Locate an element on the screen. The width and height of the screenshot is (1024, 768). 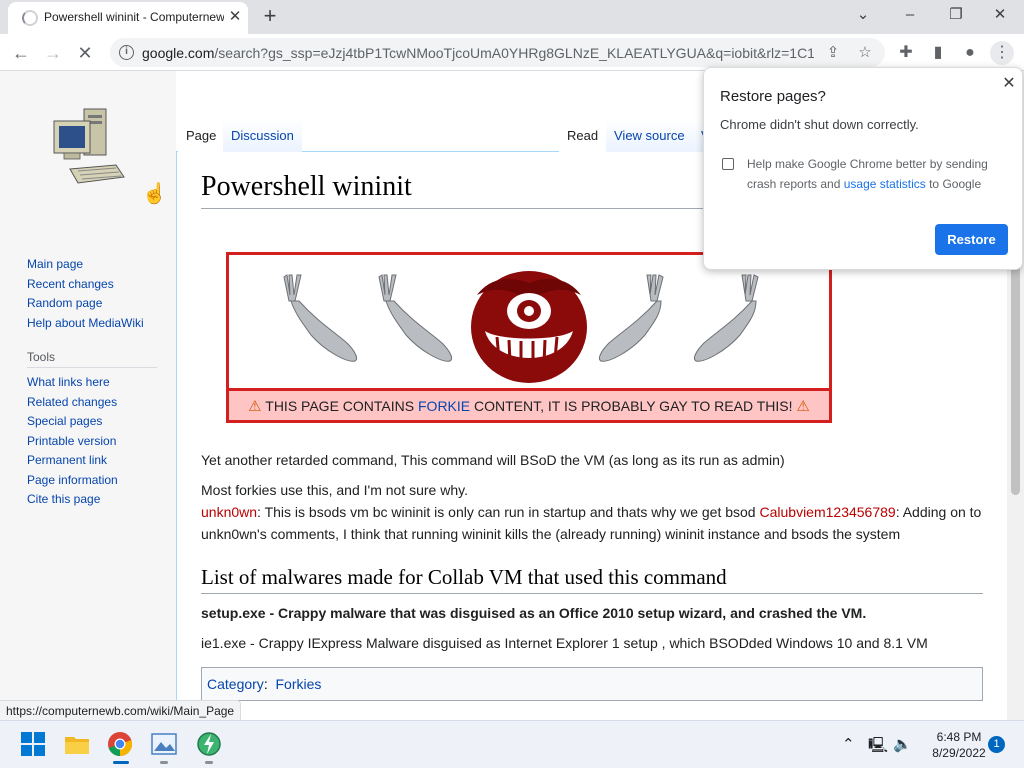
sidebar-link-special-pages: Special pages is located at coordinates (92, 422).